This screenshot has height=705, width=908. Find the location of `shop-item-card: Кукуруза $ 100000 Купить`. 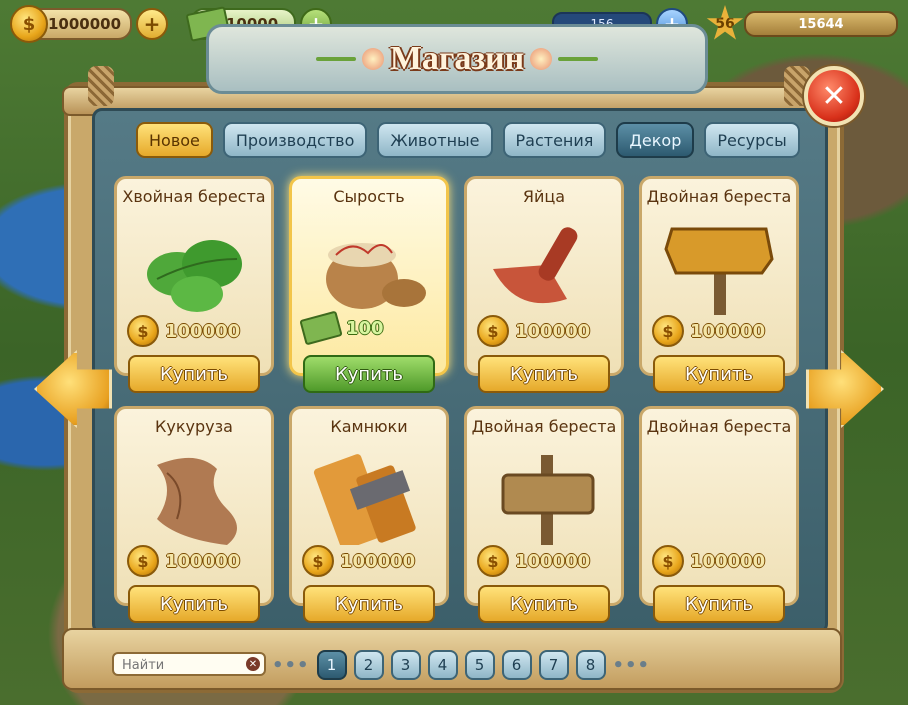

shop-item-card: Кукуруза $ 100000 Купить is located at coordinates (194, 514).